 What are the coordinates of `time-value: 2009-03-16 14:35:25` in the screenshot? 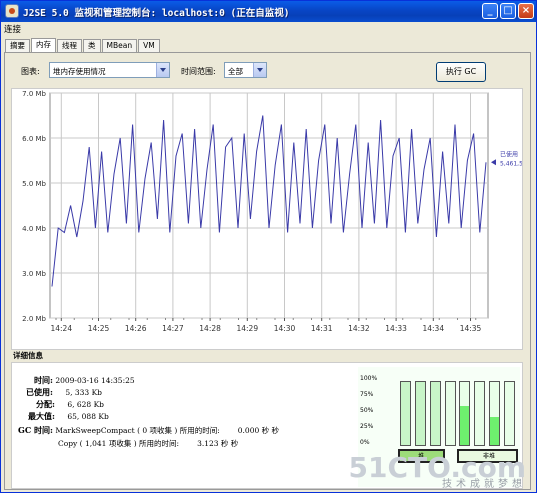 It's located at (95, 380).